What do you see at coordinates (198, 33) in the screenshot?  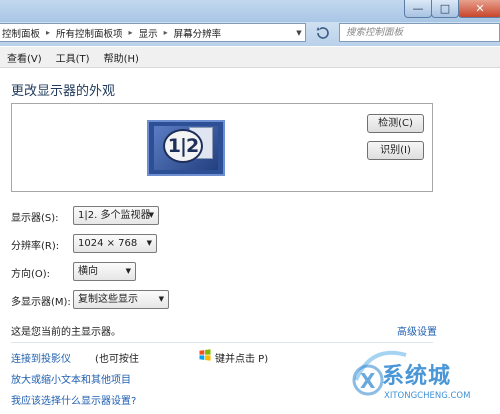 I see `breadcrumb-screen-resolution: 屏幕分辨率` at bounding box center [198, 33].